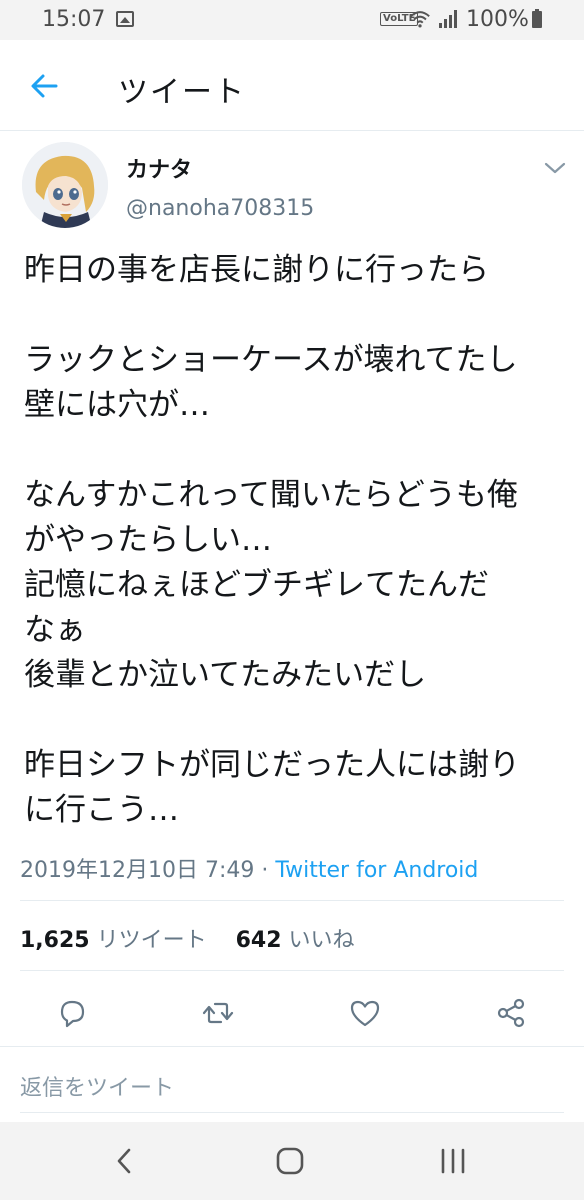 The width and height of the screenshot is (584, 1200). Describe the element at coordinates (292, 85) in the screenshot. I see `app-header: ツイート` at that location.